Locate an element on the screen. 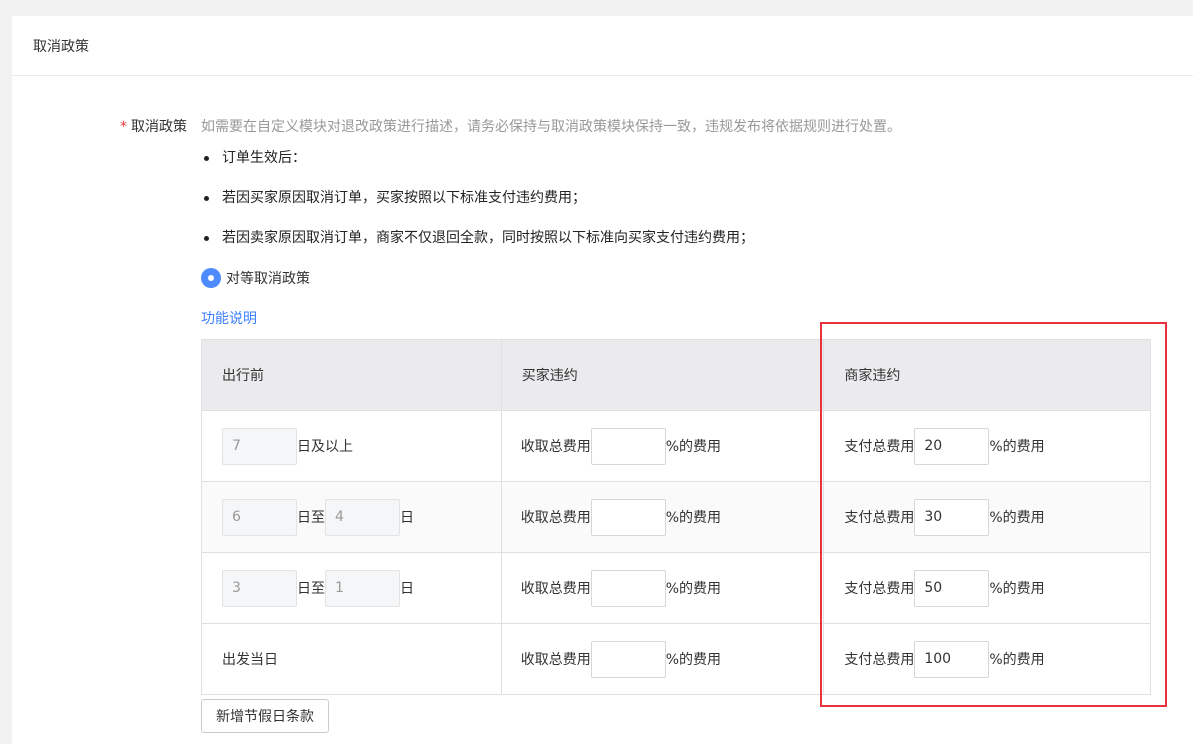 Image resolution: width=1193 pixels, height=744 pixels. header-seller-breach: 商家违约 is located at coordinates (987, 375).